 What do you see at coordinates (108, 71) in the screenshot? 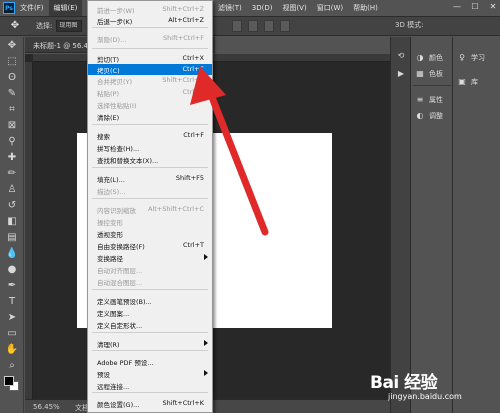
I see `menu-item-label: 拷贝(C)` at bounding box center [108, 71].